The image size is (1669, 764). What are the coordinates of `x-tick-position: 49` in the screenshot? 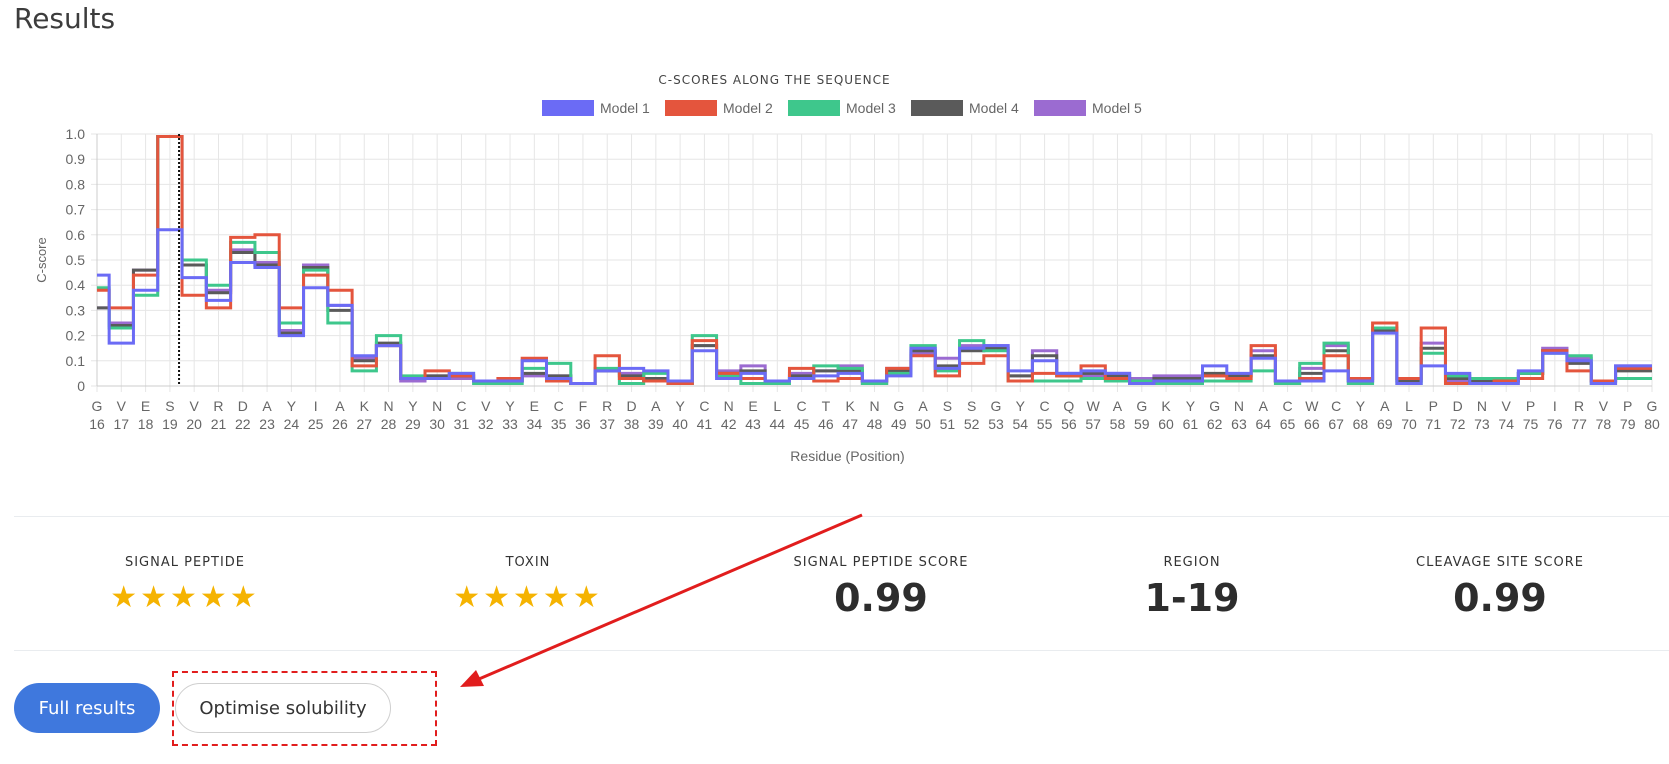 It's located at (899, 424).